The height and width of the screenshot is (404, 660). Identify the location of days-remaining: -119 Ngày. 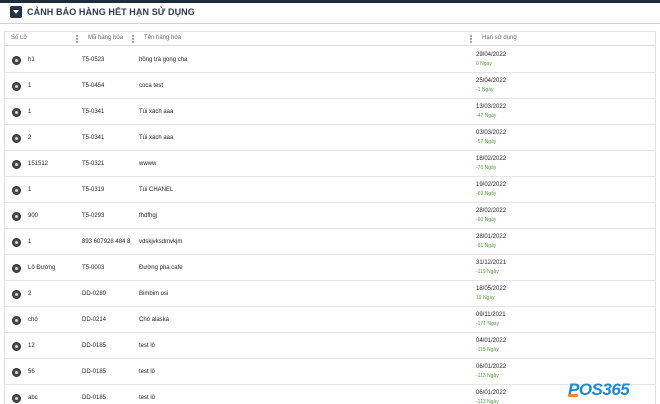
(487, 272).